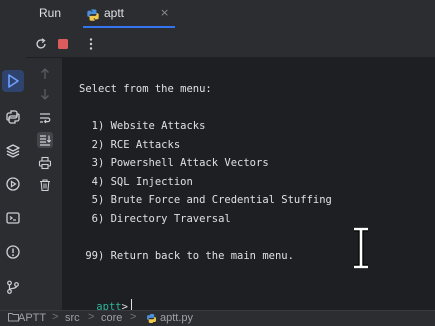  I want to click on breadcrumb-src: src, so click(72, 318).